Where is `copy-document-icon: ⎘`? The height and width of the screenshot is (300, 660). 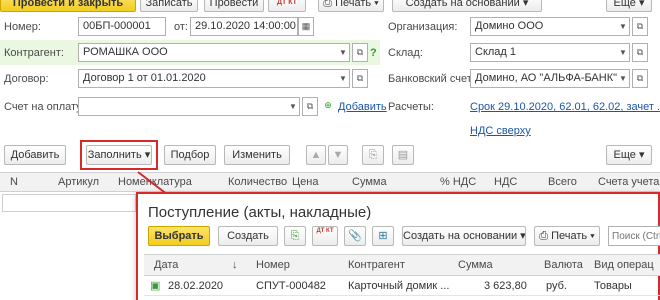
copy-document-icon: ⎘ is located at coordinates (295, 236).